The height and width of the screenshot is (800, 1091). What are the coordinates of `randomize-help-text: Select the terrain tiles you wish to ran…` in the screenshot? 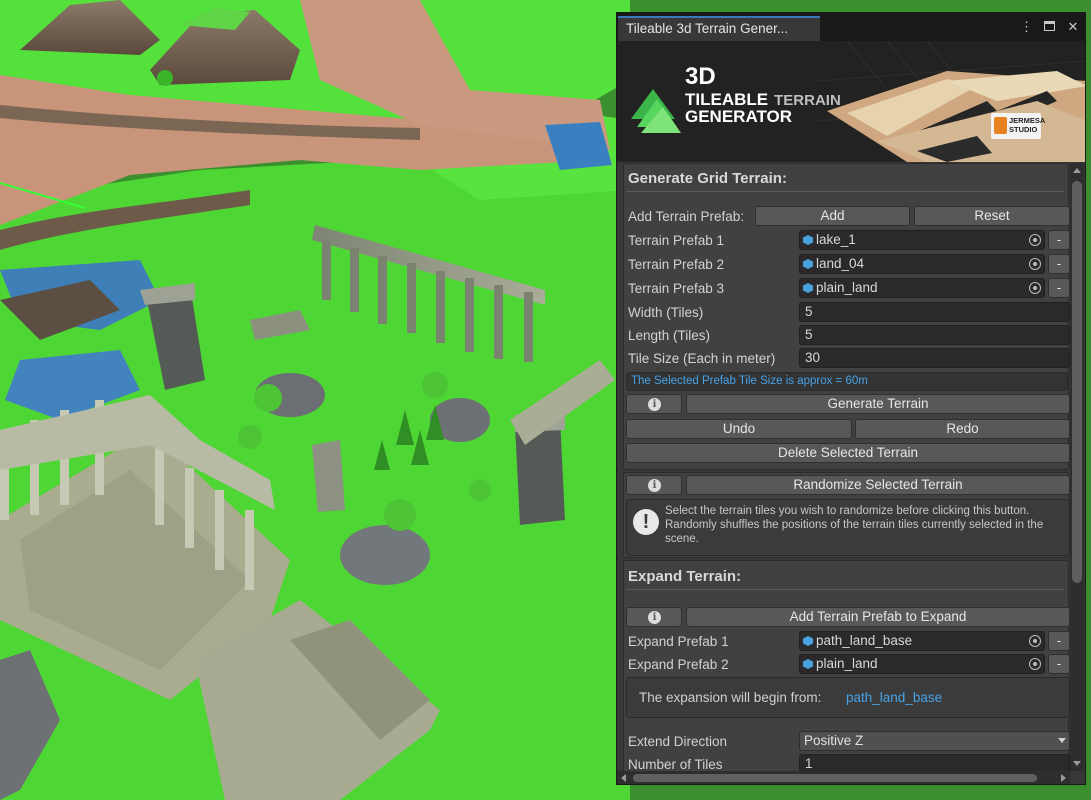 It's located at (854, 525).